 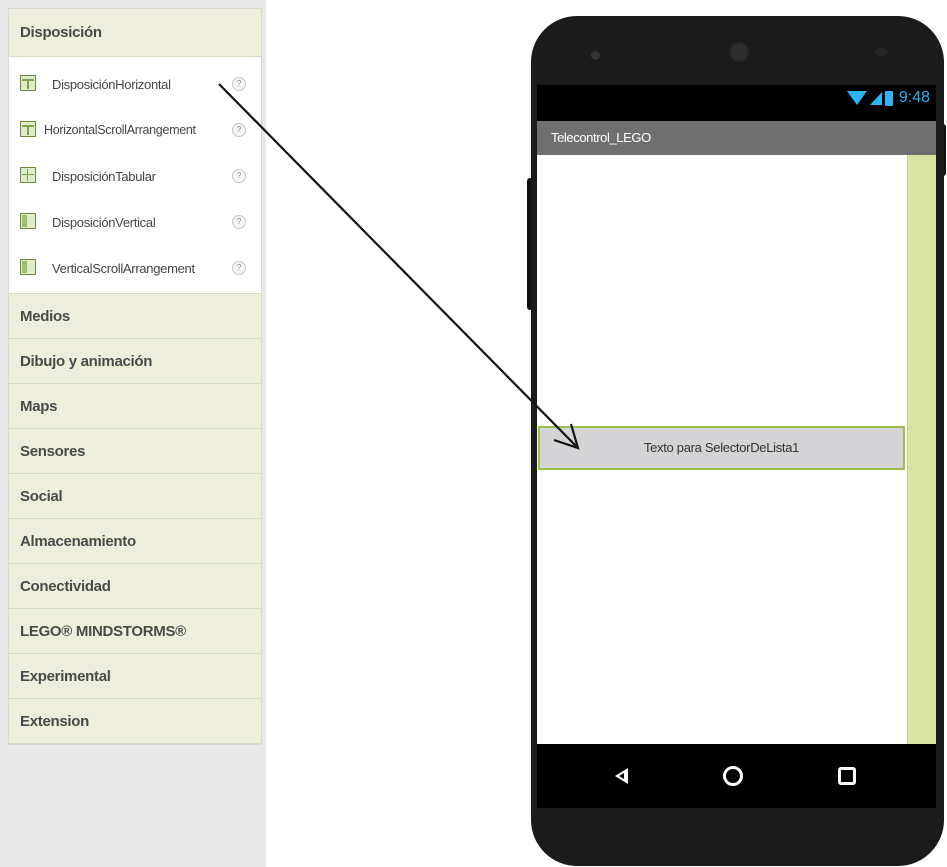 What do you see at coordinates (135, 451) in the screenshot?
I see `category-sensores: Sensores` at bounding box center [135, 451].